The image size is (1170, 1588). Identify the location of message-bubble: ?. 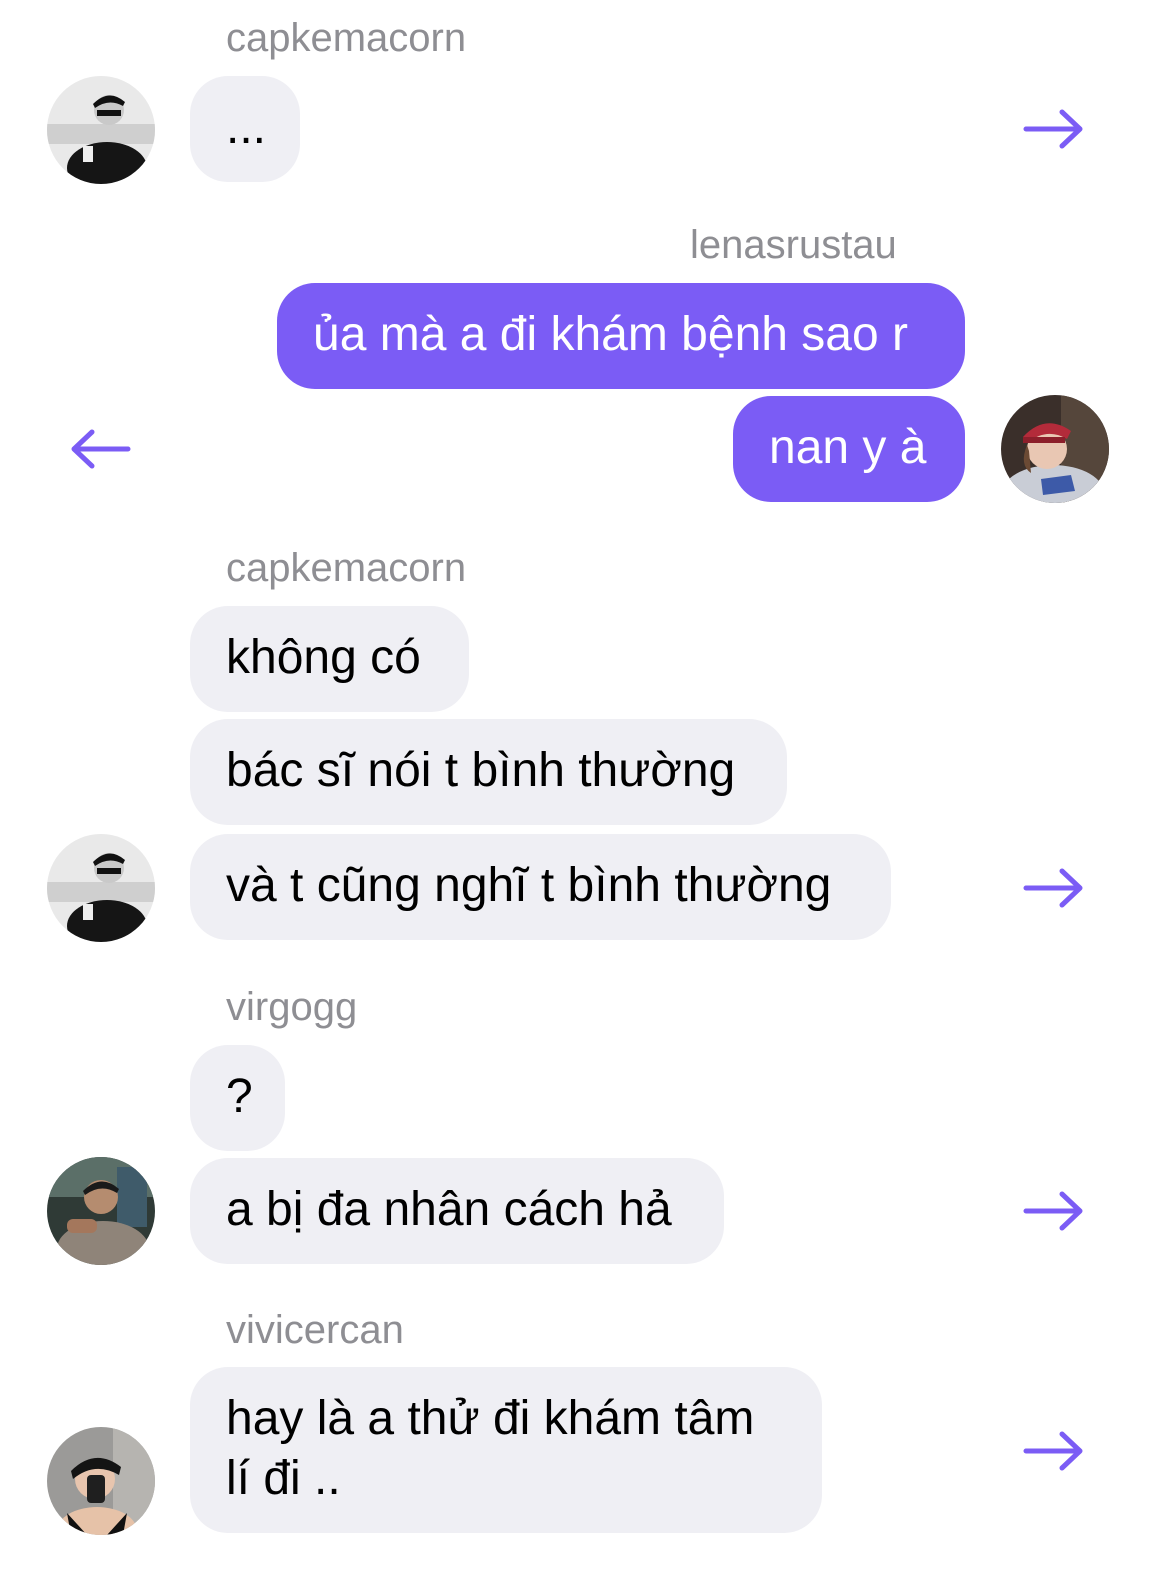
(237, 1098).